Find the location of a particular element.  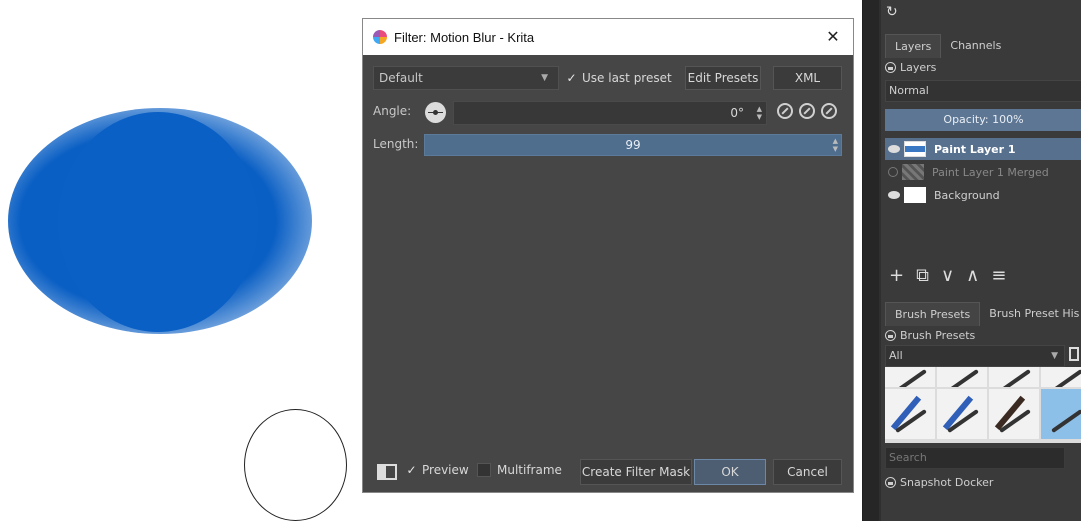

use-last-preset-label: Use last preset is located at coordinates (627, 78).